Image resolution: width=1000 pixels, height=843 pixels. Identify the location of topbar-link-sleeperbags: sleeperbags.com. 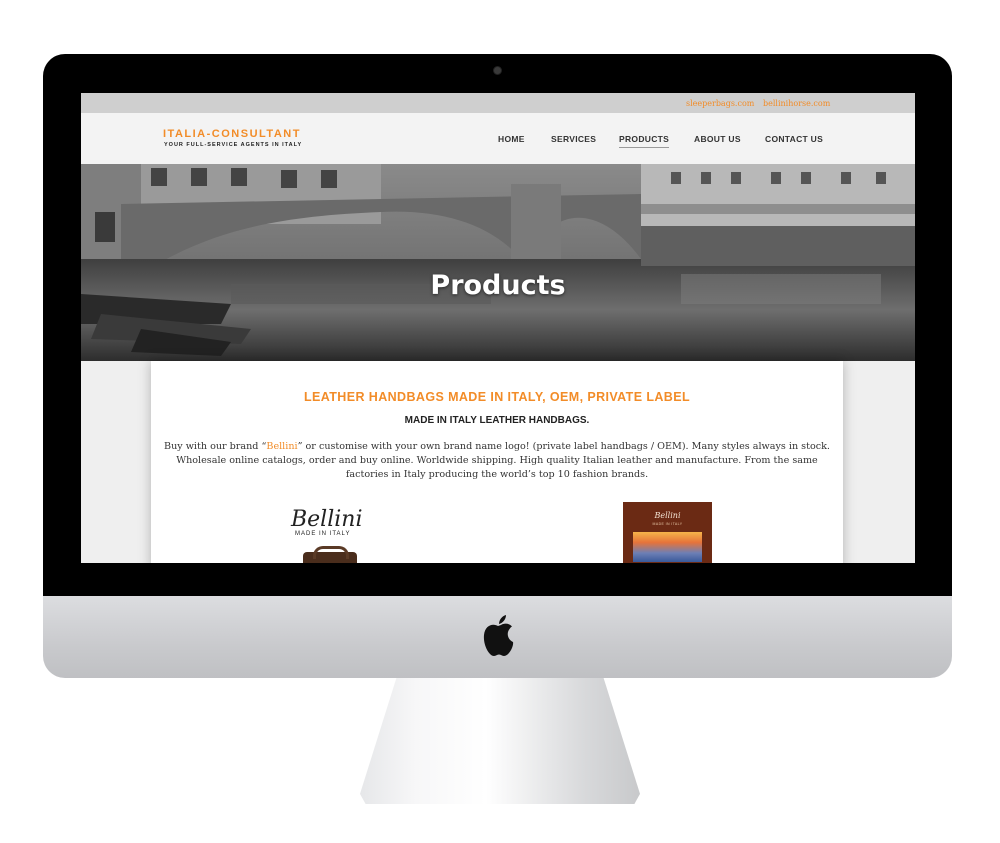
(720, 103).